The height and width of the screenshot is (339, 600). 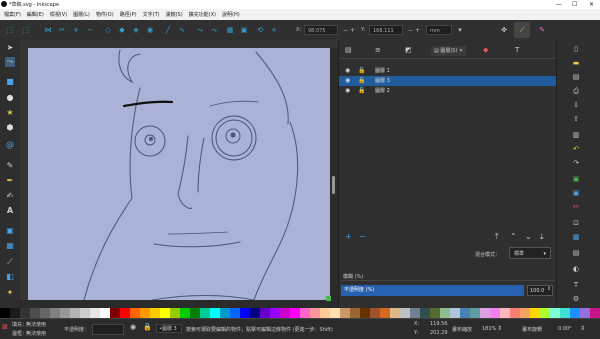 What do you see at coordinates (133, 327) in the screenshot?
I see `layer-visibility-icon: ◉` at bounding box center [133, 327].